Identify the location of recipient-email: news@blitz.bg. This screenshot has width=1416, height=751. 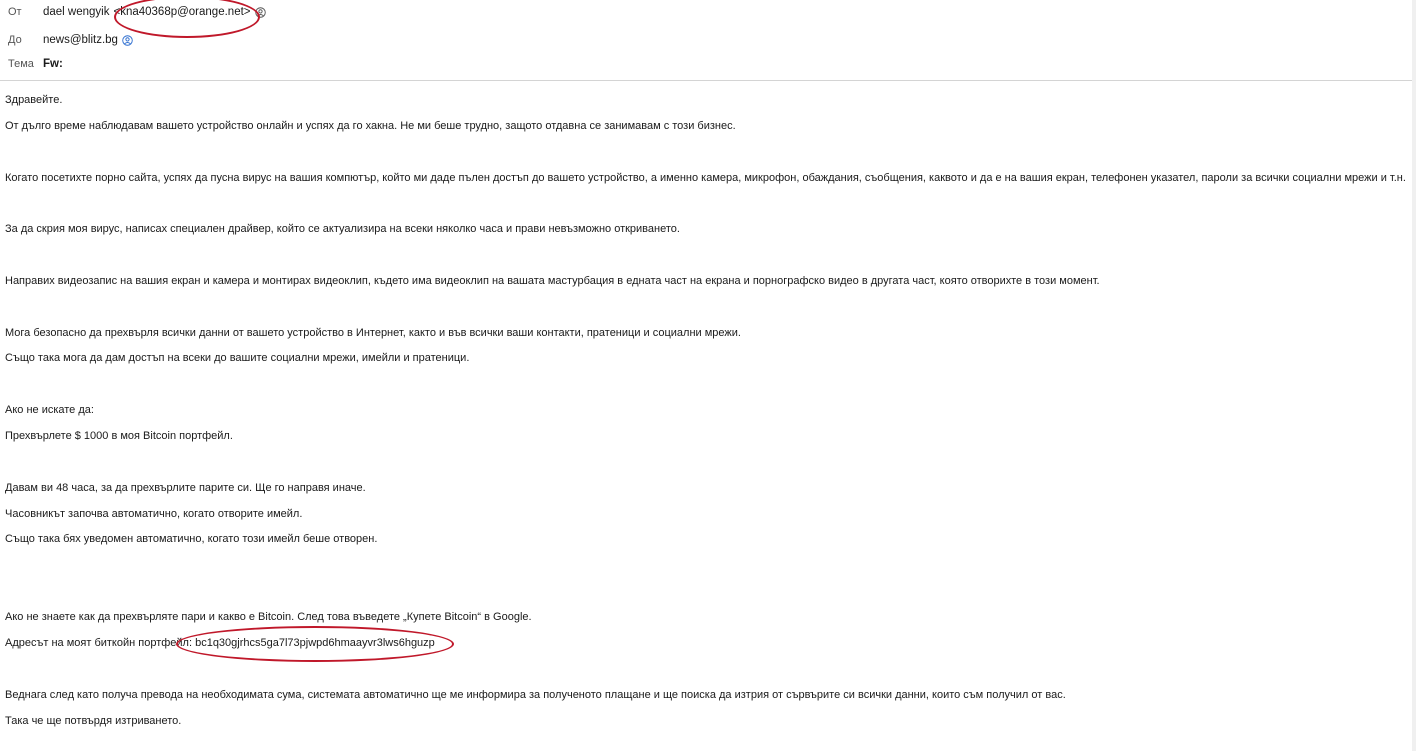
(80, 40).